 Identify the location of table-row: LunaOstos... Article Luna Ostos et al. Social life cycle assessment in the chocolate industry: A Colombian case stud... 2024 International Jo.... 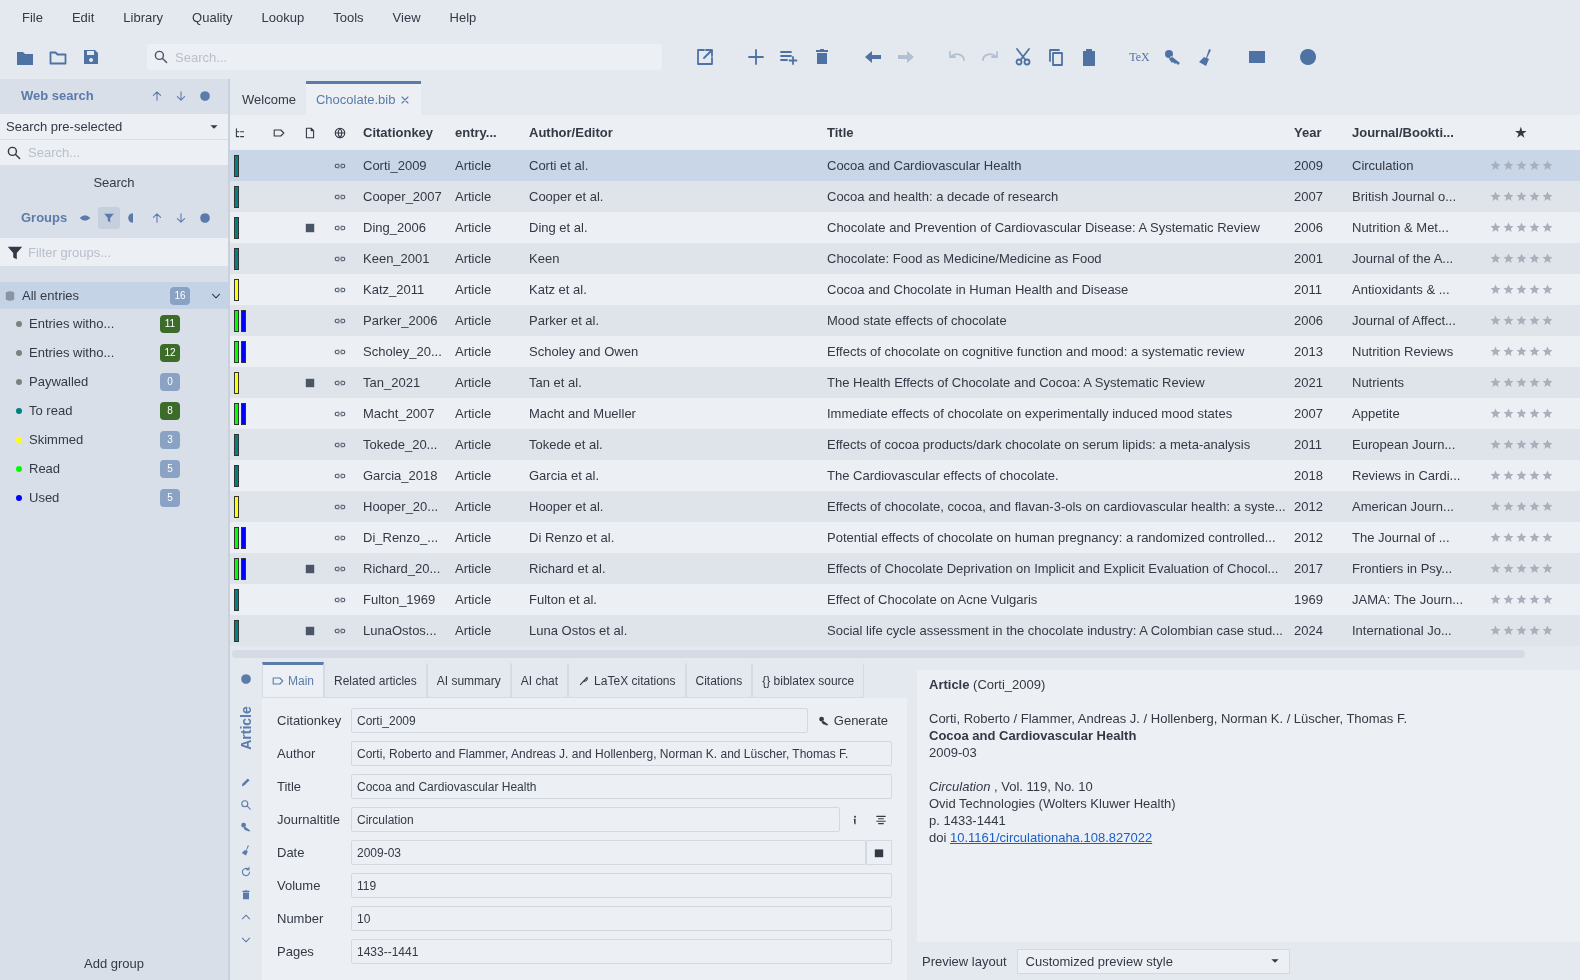
(905, 630).